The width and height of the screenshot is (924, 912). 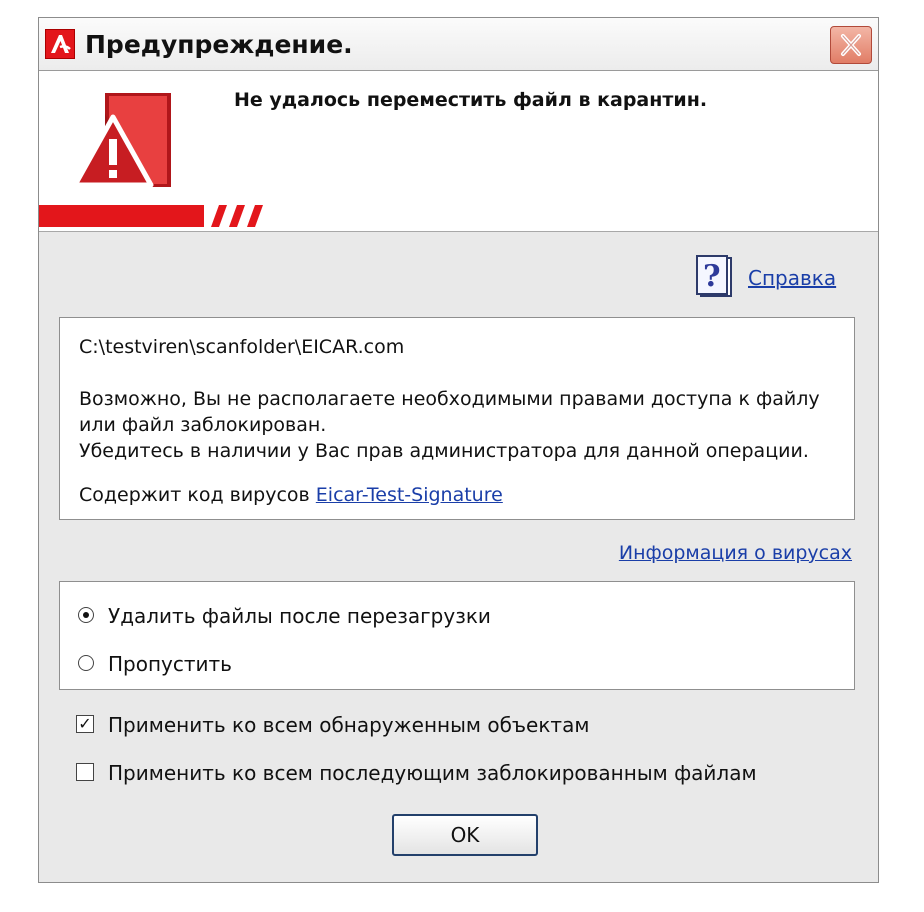 I want to click on close-icon, so click(x=851, y=45).